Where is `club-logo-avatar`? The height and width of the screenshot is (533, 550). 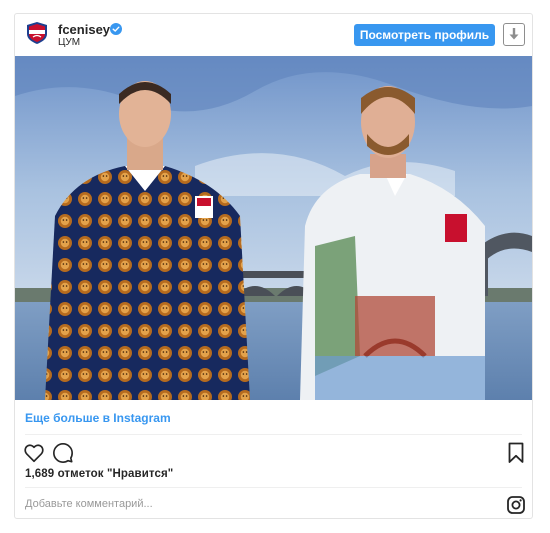
club-logo-avatar is located at coordinates (37, 33).